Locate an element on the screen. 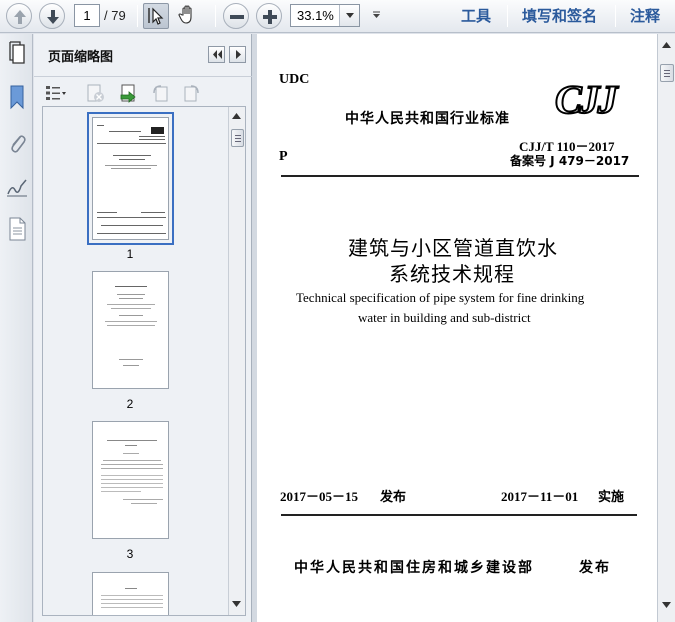 The width and height of the screenshot is (675, 622). zoom-in-button is located at coordinates (269, 16).